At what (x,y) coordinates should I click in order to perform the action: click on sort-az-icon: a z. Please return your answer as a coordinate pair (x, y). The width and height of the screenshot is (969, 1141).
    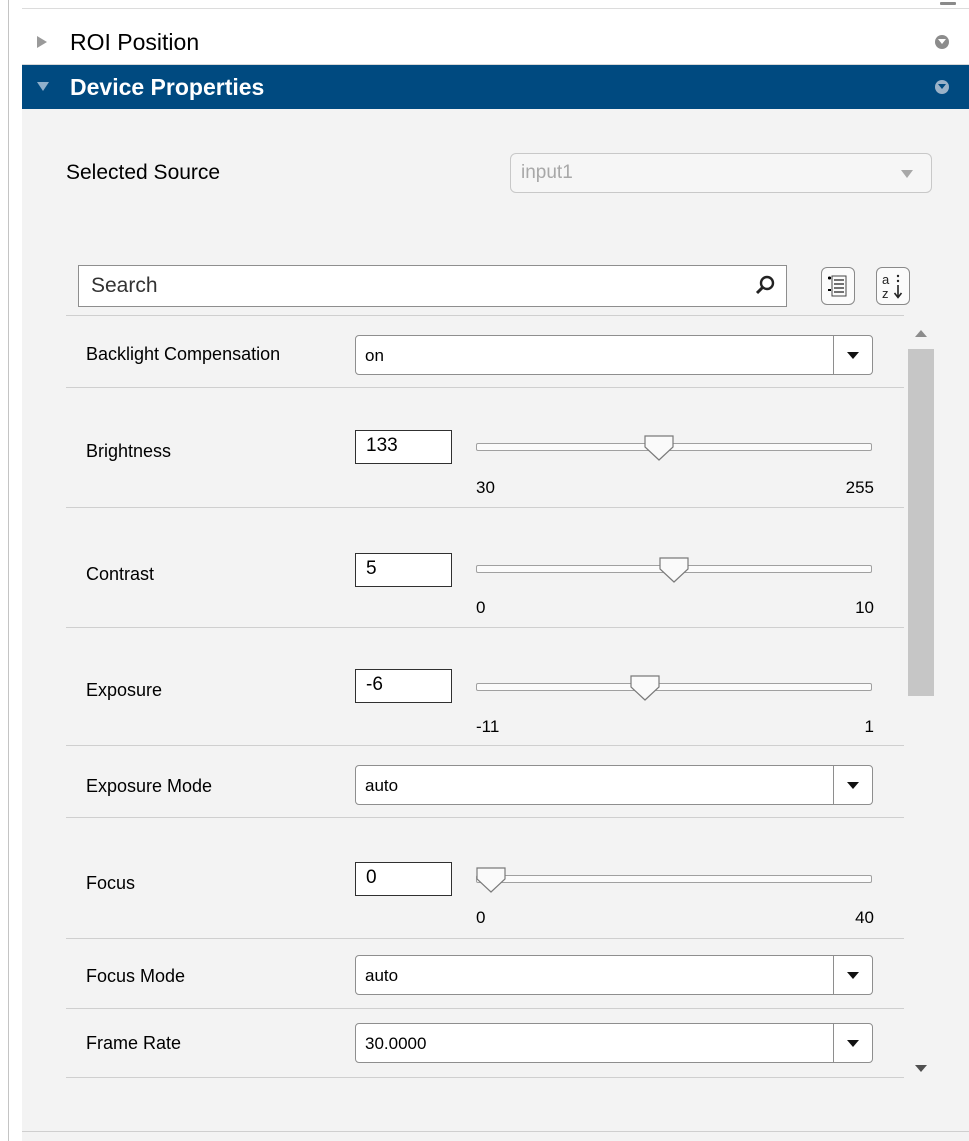
    Looking at the image, I should click on (892, 286).